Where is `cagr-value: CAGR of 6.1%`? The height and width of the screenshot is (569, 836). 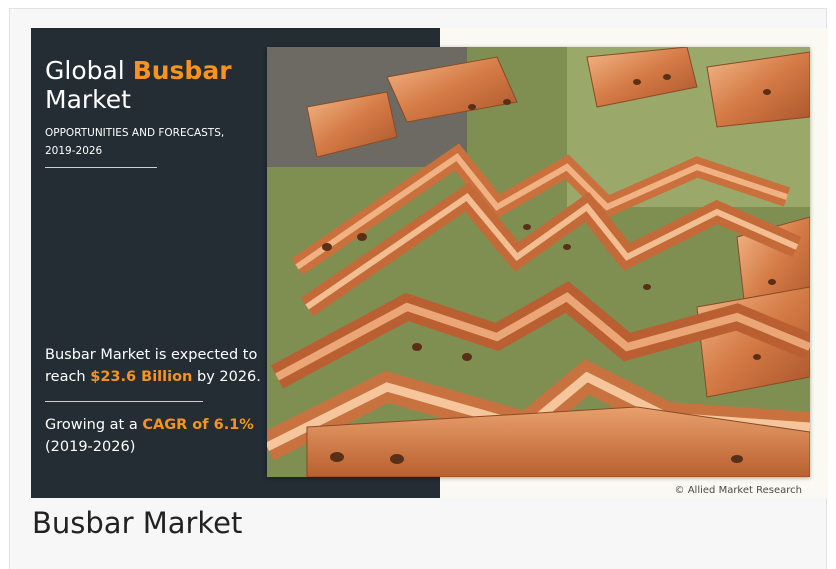 cagr-value: CAGR of 6.1% is located at coordinates (198, 425).